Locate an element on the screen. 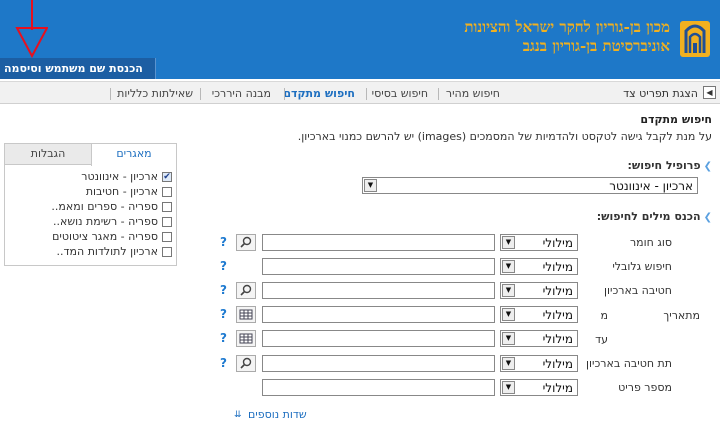  search-profile-select: ▼ ארכיון - אינוונטר is located at coordinates (530, 185).